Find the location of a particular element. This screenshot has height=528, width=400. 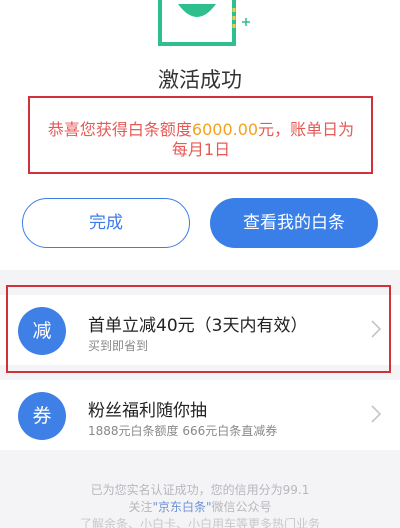

follow-prefix: 关注 is located at coordinates (140, 507).